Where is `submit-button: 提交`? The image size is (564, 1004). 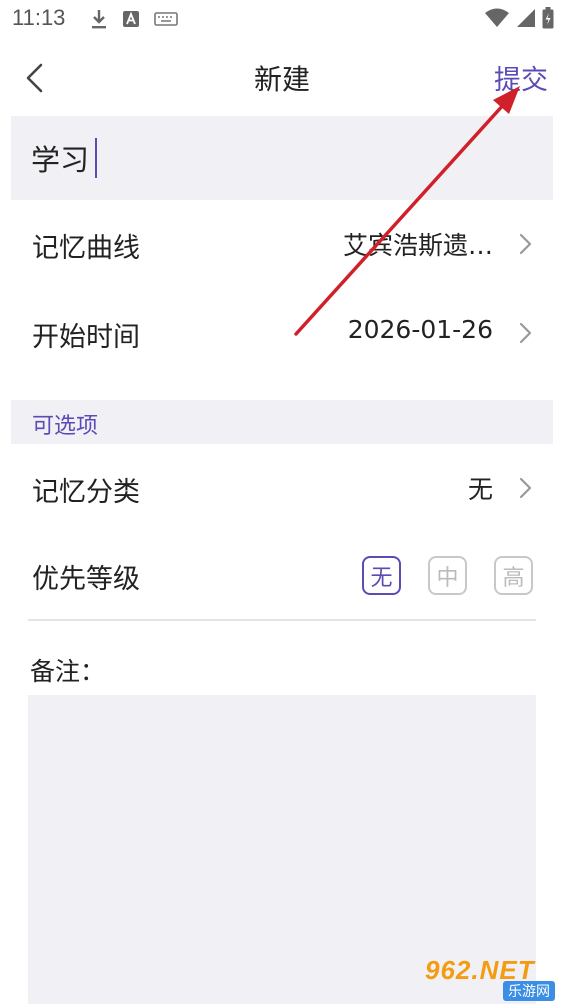
submit-button: 提交 is located at coordinates (521, 77).